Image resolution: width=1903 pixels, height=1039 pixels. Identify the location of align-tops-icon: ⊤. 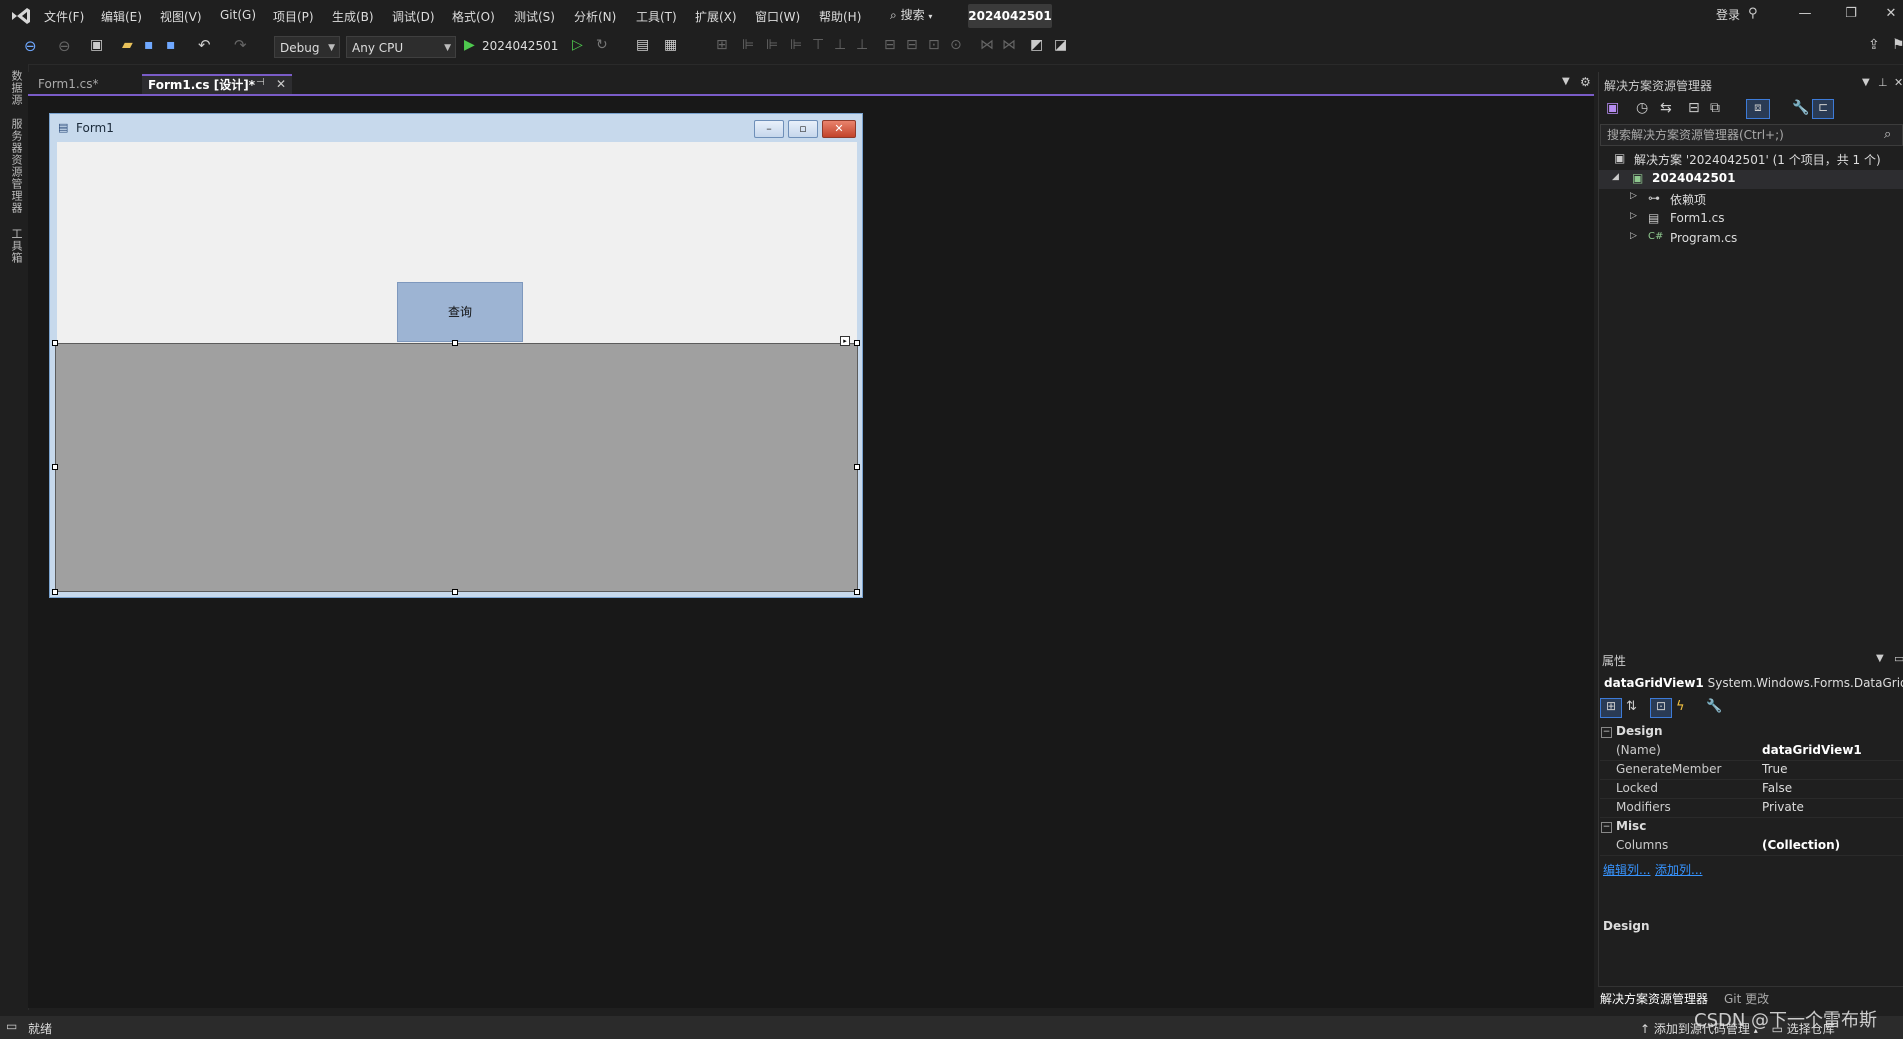
(818, 45).